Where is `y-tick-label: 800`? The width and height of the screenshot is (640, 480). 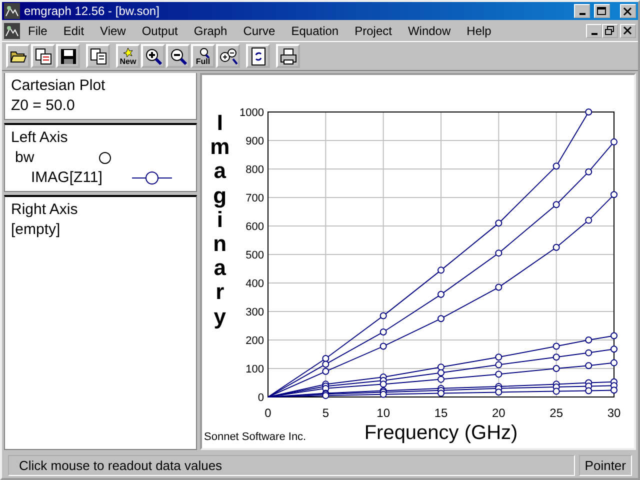 y-tick-label: 800 is located at coordinates (255, 170).